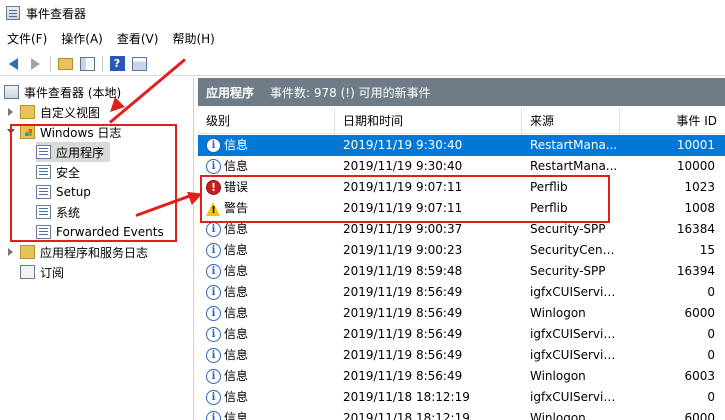  Describe the element at coordinates (699, 415) in the screenshot. I see `event-id: 6000` at that location.